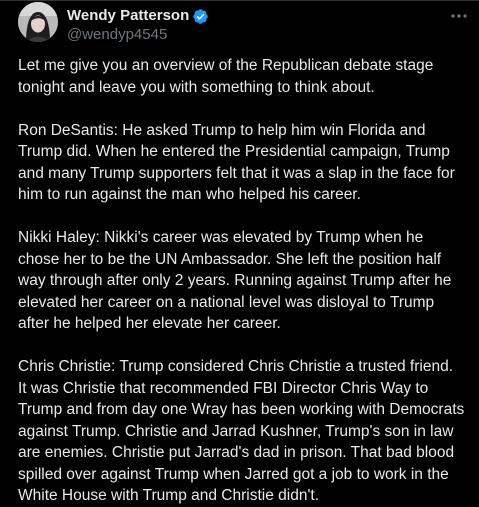 The height and width of the screenshot is (507, 479). What do you see at coordinates (128, 16) in the screenshot?
I see `author-display-name: Wendy Patterson` at bounding box center [128, 16].